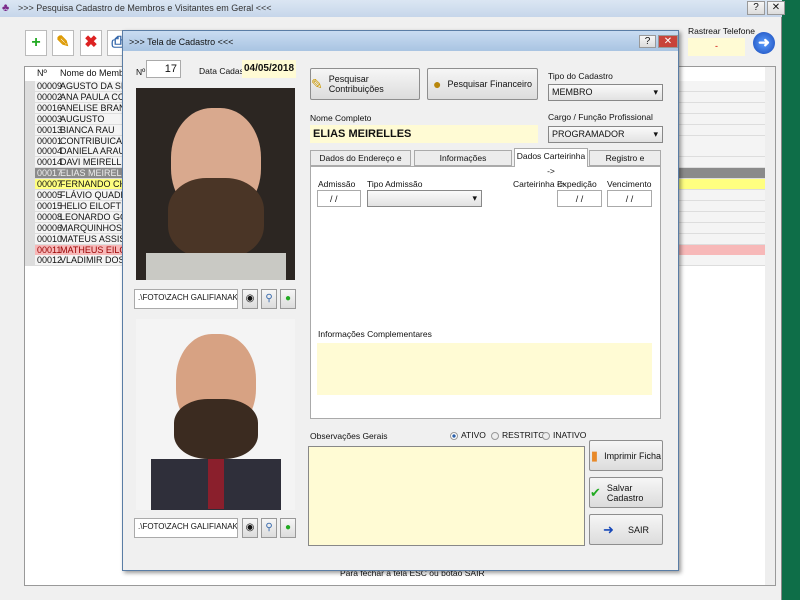  Describe the element at coordinates (626, 529) in the screenshot. I see `sair-button: ➜ SAIR` at that location.